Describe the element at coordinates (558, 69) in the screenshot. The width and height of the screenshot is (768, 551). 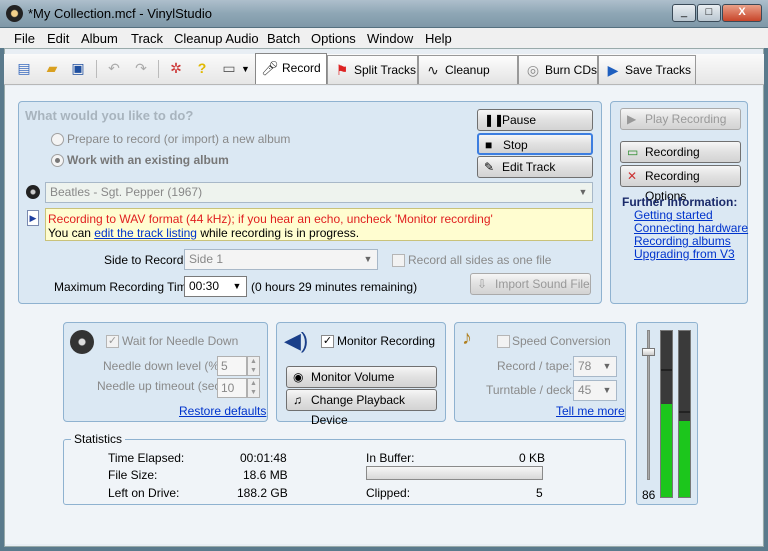
I see `tab-burn-cds: ◎ Burn CDs` at that location.